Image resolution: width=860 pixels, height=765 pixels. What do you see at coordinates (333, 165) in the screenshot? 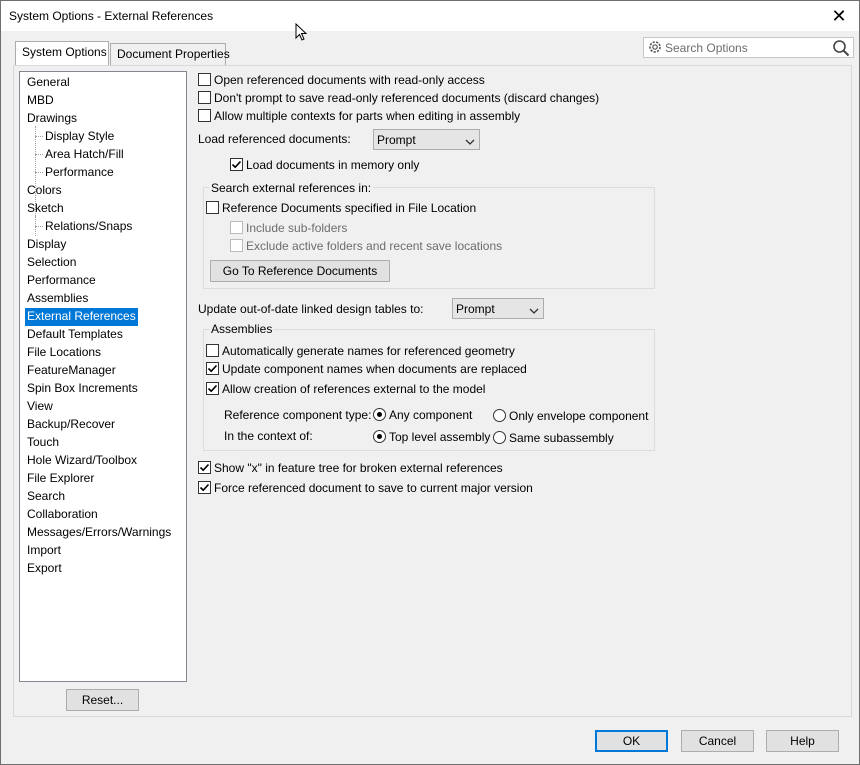
I see `load-memory-label: Load documents in memory only` at bounding box center [333, 165].